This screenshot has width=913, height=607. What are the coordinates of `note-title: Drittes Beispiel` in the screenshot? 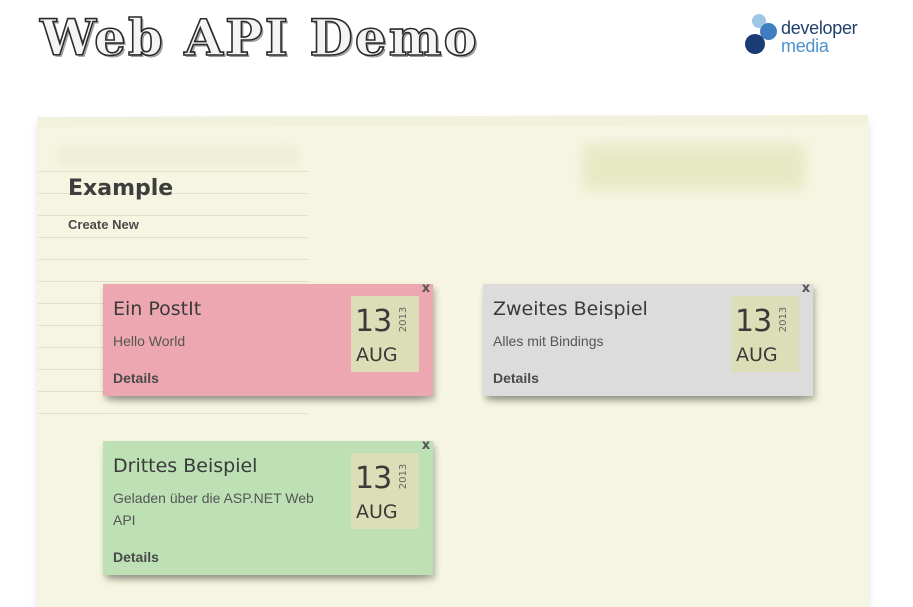 It's located at (185, 466).